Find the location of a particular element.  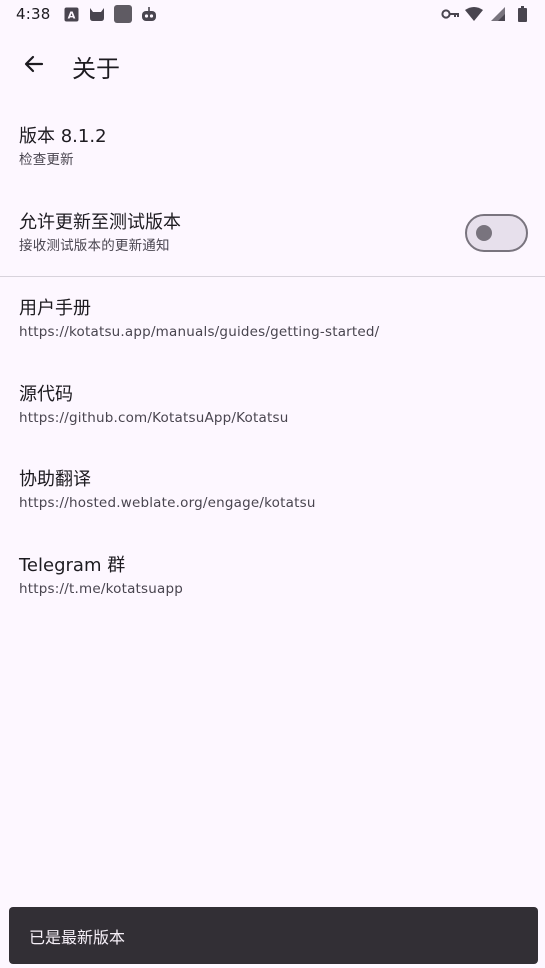

top-app-bar: 关于 is located at coordinates (272, 66).